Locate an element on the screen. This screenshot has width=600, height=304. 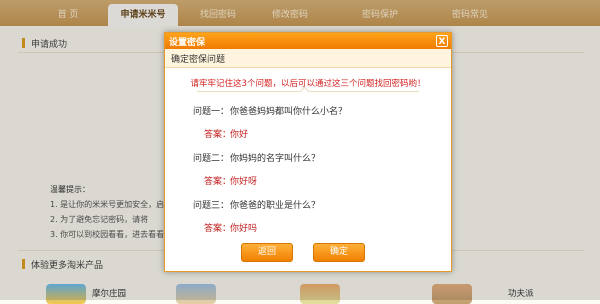
back-button: 返回 is located at coordinates (267, 252).